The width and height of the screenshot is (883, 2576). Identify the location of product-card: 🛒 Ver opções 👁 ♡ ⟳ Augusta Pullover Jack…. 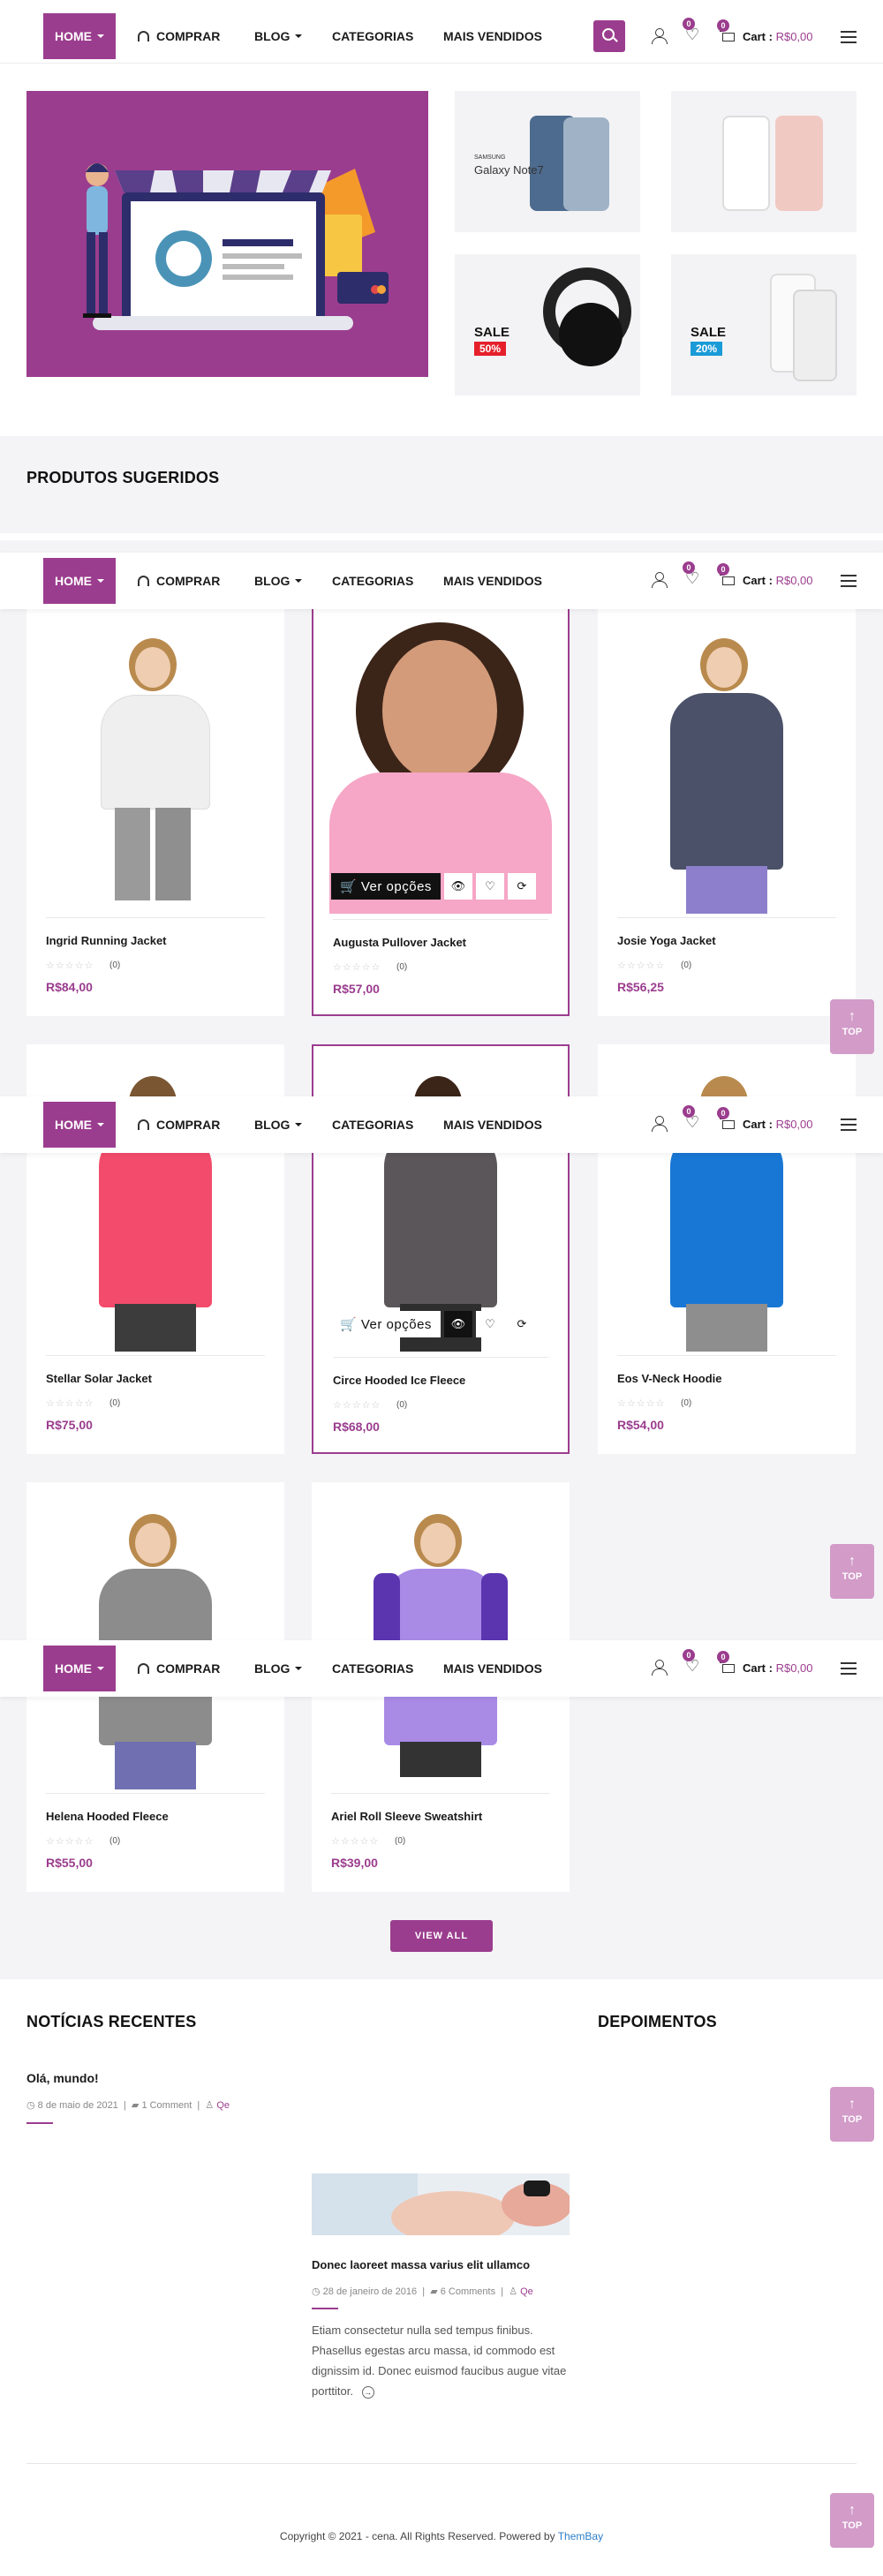
(441, 811).